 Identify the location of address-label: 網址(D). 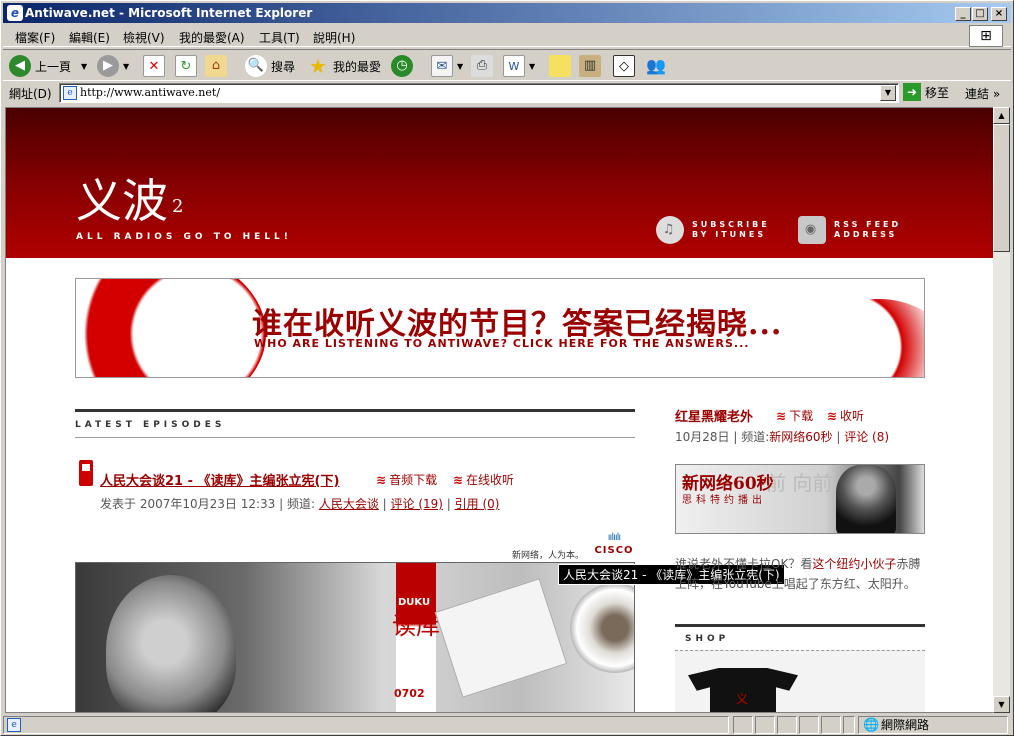
(30, 94).